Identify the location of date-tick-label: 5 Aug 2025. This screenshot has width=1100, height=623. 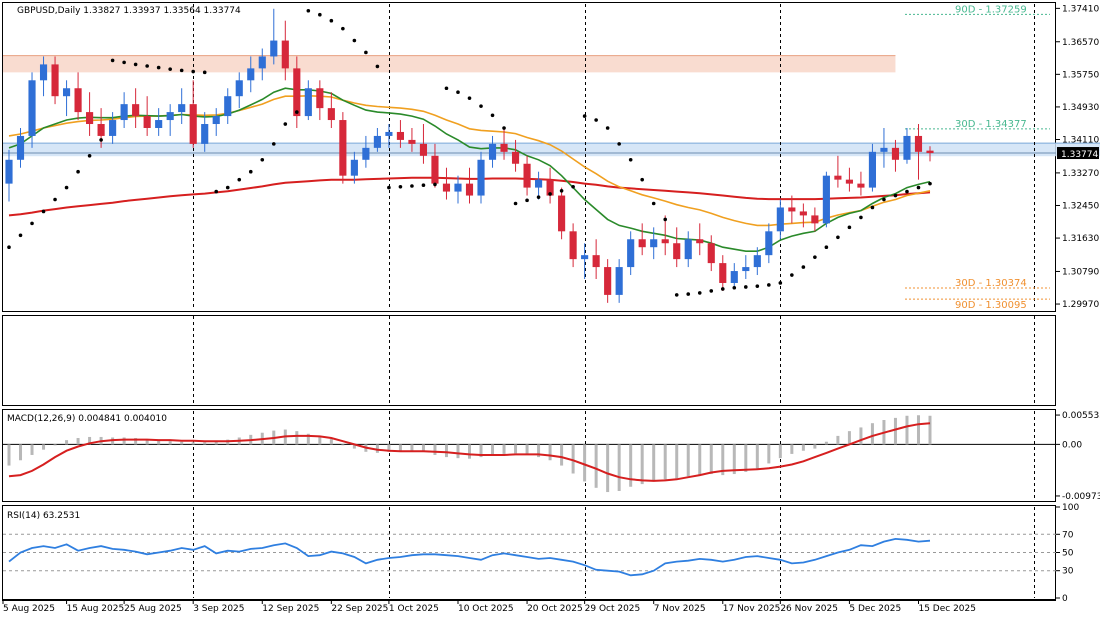
(29, 609).